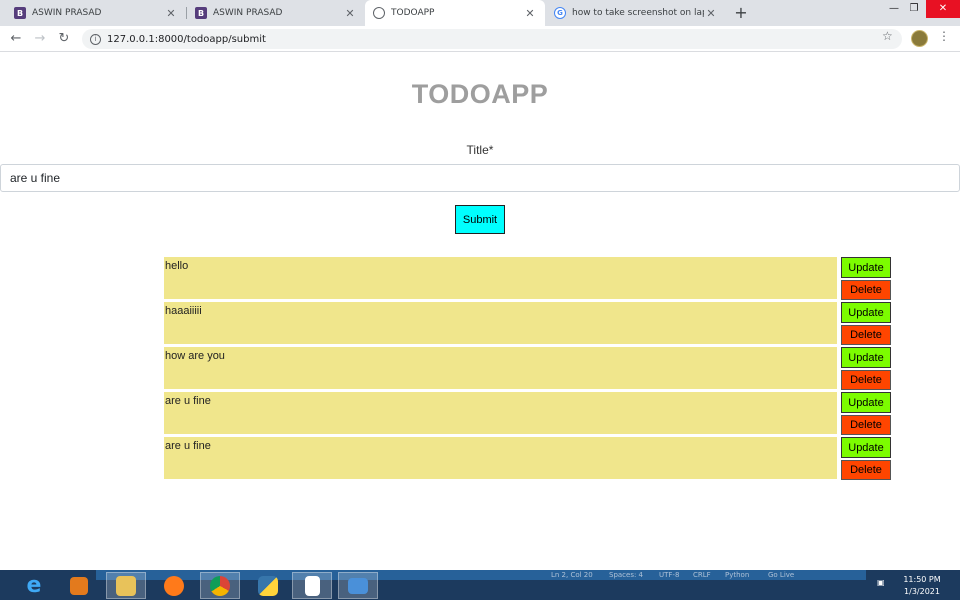 The image size is (960, 608). Describe the element at coordinates (922, 579) in the screenshot. I see `clock-time: 11:50 PM` at that location.